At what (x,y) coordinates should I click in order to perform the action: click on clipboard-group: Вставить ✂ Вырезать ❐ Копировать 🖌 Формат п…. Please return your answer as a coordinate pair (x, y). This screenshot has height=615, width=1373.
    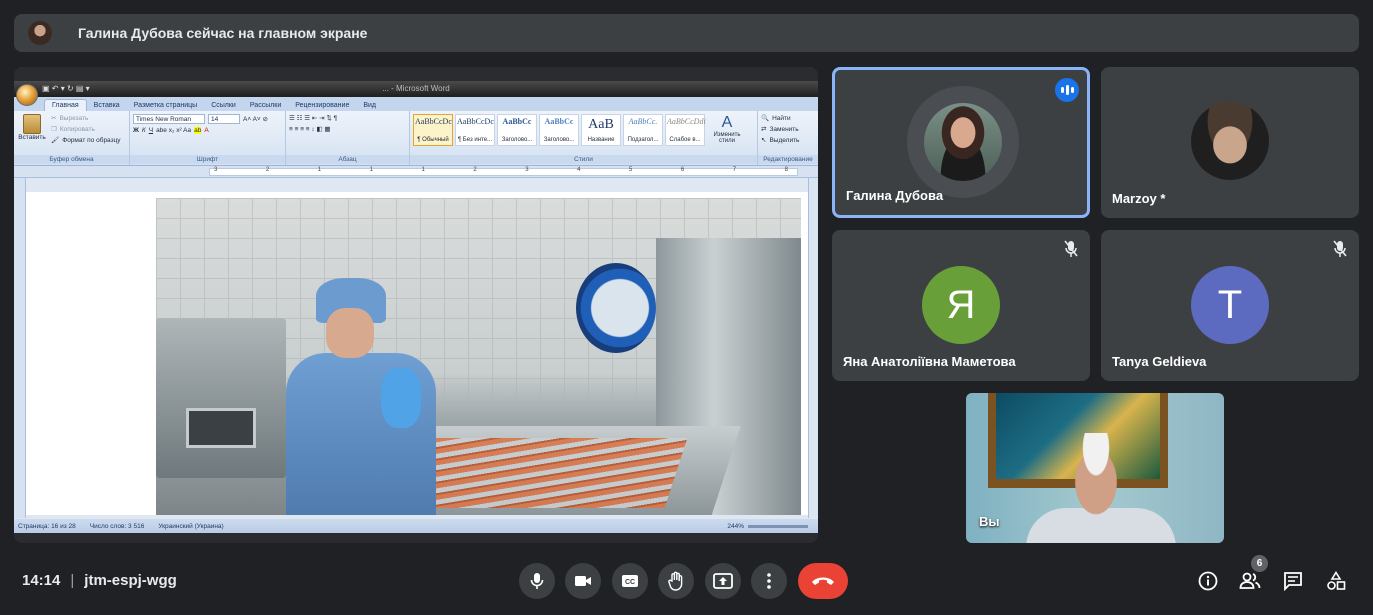
    Looking at the image, I should click on (72, 138).